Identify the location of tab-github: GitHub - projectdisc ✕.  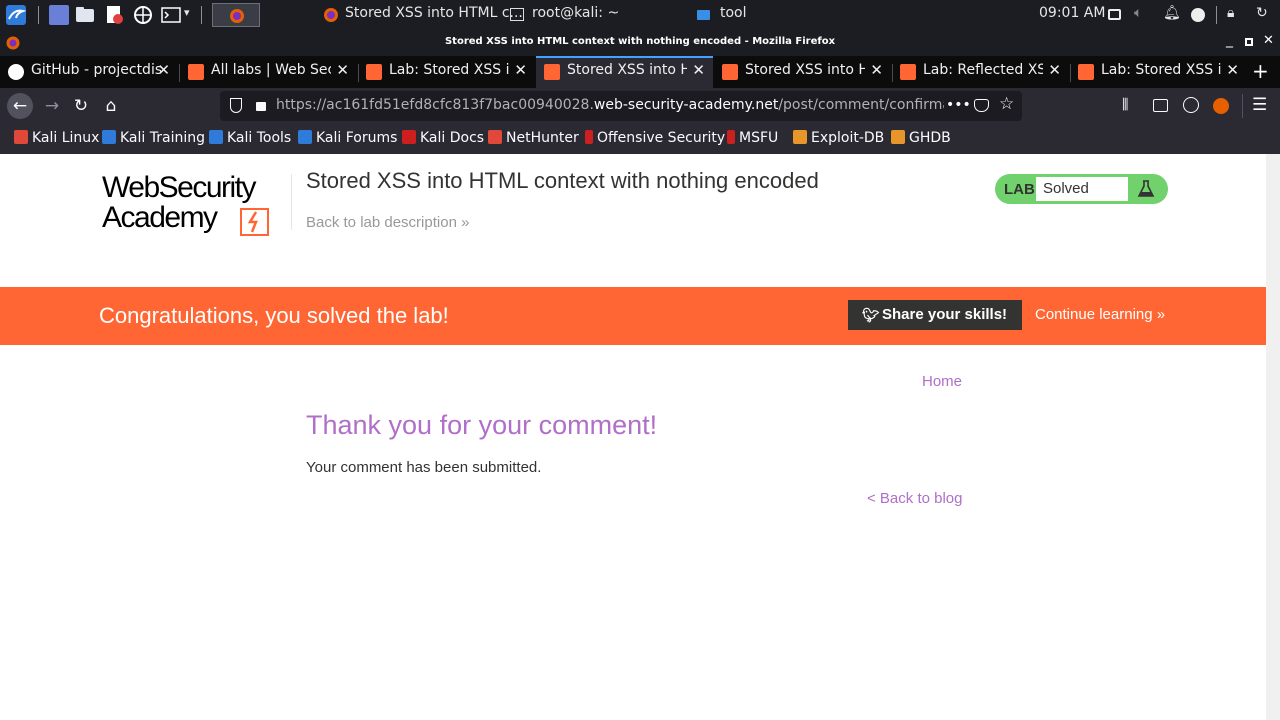
(89, 72).